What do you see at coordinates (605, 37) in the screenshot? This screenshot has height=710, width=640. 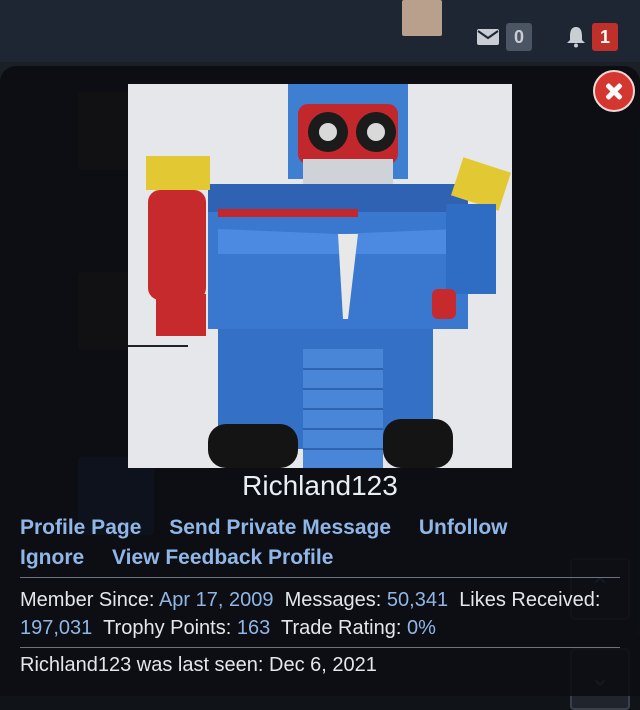 I see `alerts-count-badge: 1` at bounding box center [605, 37].